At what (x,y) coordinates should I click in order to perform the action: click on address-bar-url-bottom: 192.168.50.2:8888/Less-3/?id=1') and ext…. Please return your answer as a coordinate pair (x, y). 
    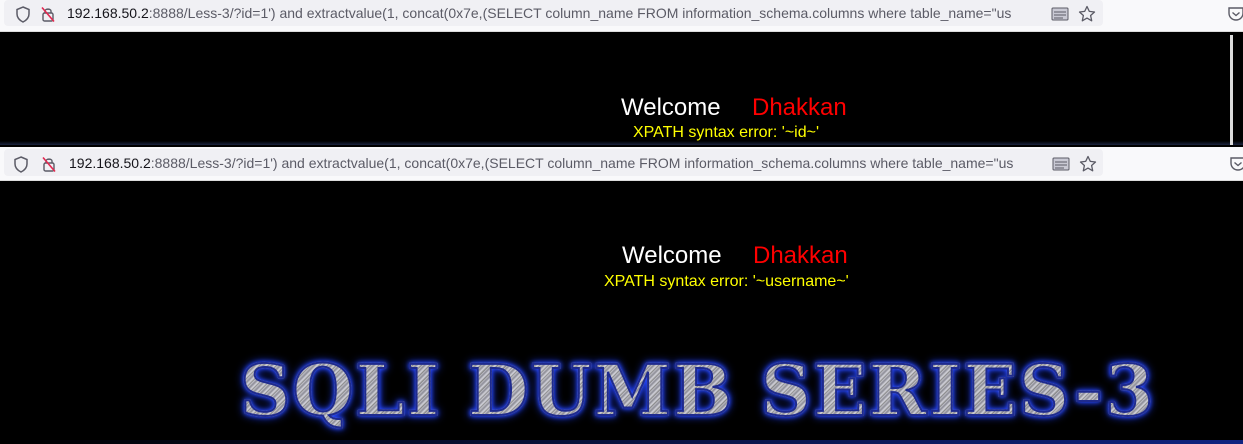
    Looking at the image, I should click on (561, 163).